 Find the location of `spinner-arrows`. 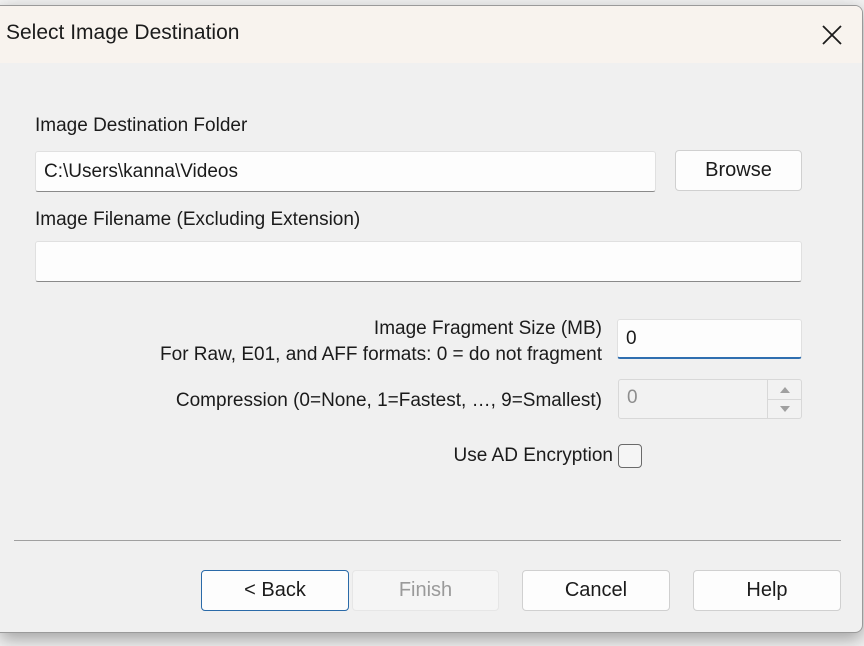

spinner-arrows is located at coordinates (784, 399).